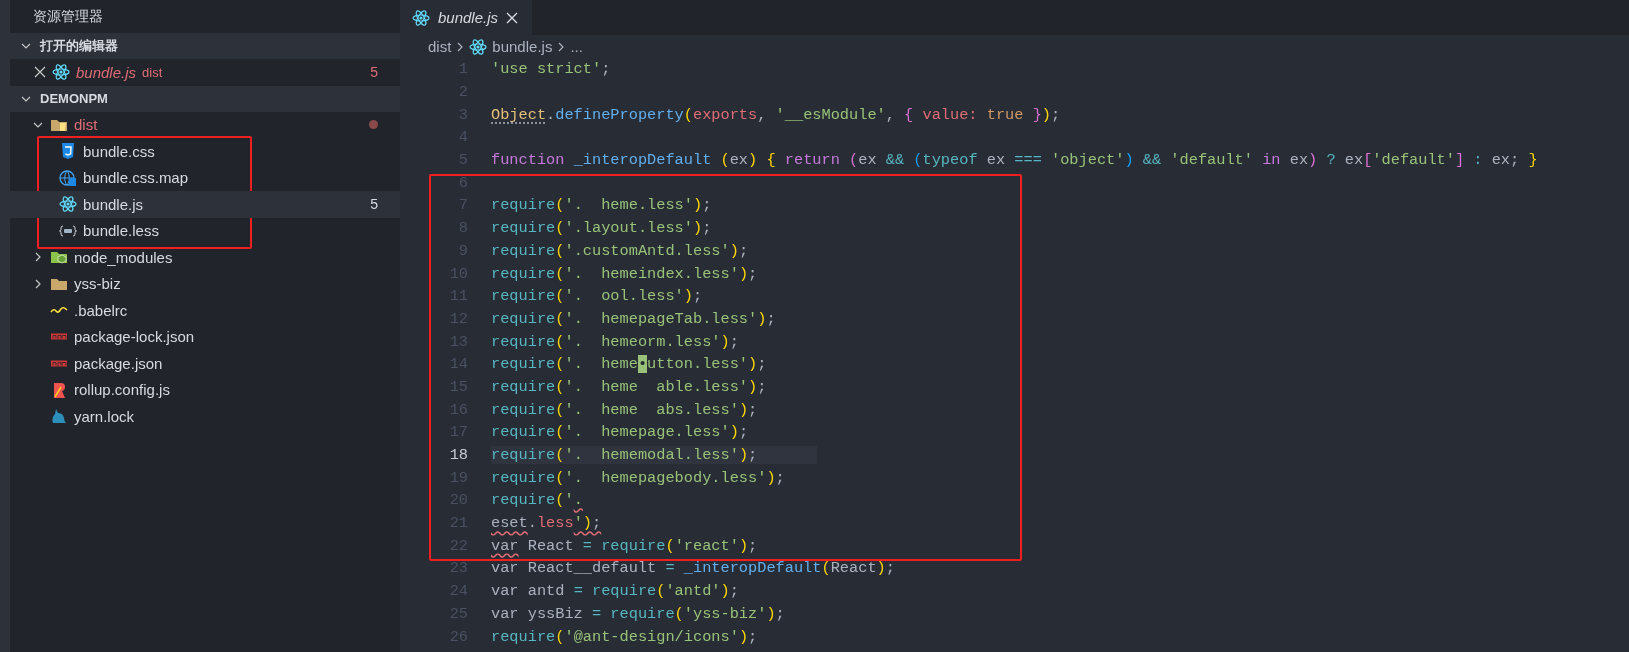 This screenshot has height=652, width=1629. I want to click on code-line: var yssBiz = require('yss-biz');, so click(638, 613).